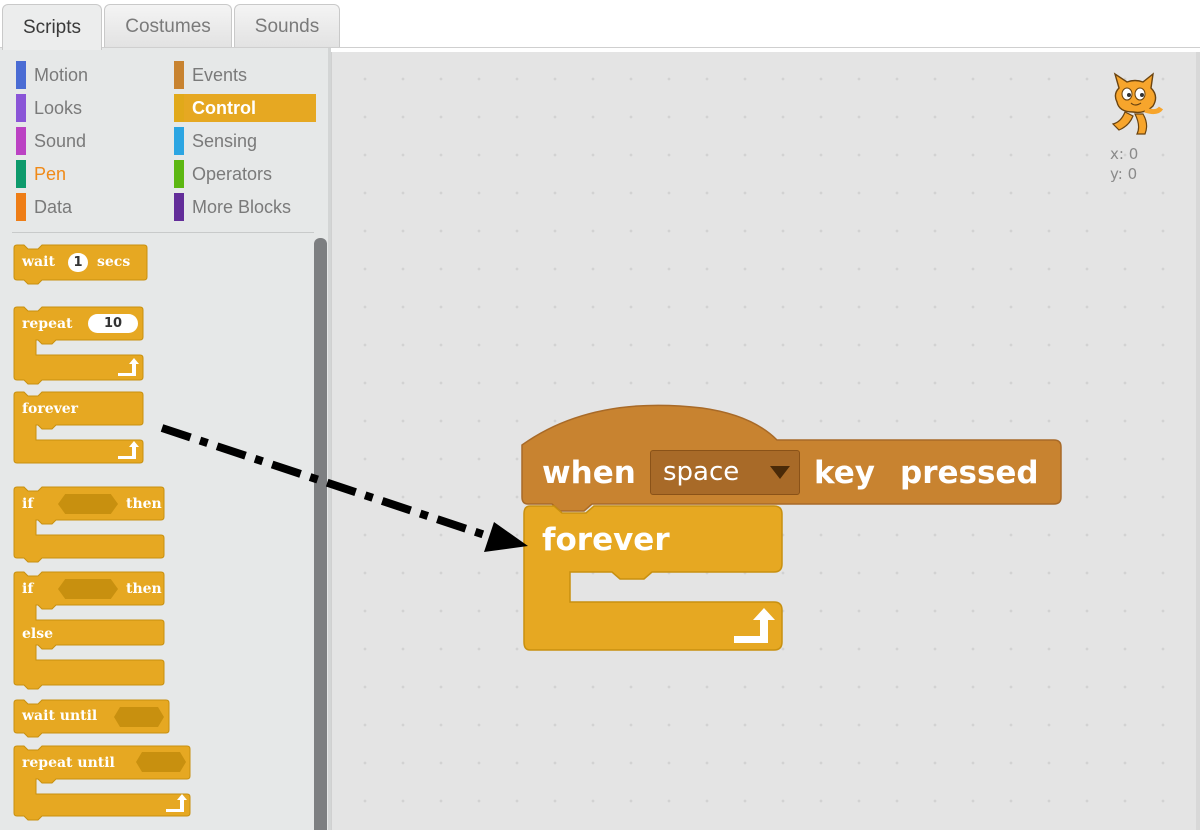 This screenshot has height=830, width=1200. What do you see at coordinates (60, 140) in the screenshot?
I see `category-label: Sound` at bounding box center [60, 140].